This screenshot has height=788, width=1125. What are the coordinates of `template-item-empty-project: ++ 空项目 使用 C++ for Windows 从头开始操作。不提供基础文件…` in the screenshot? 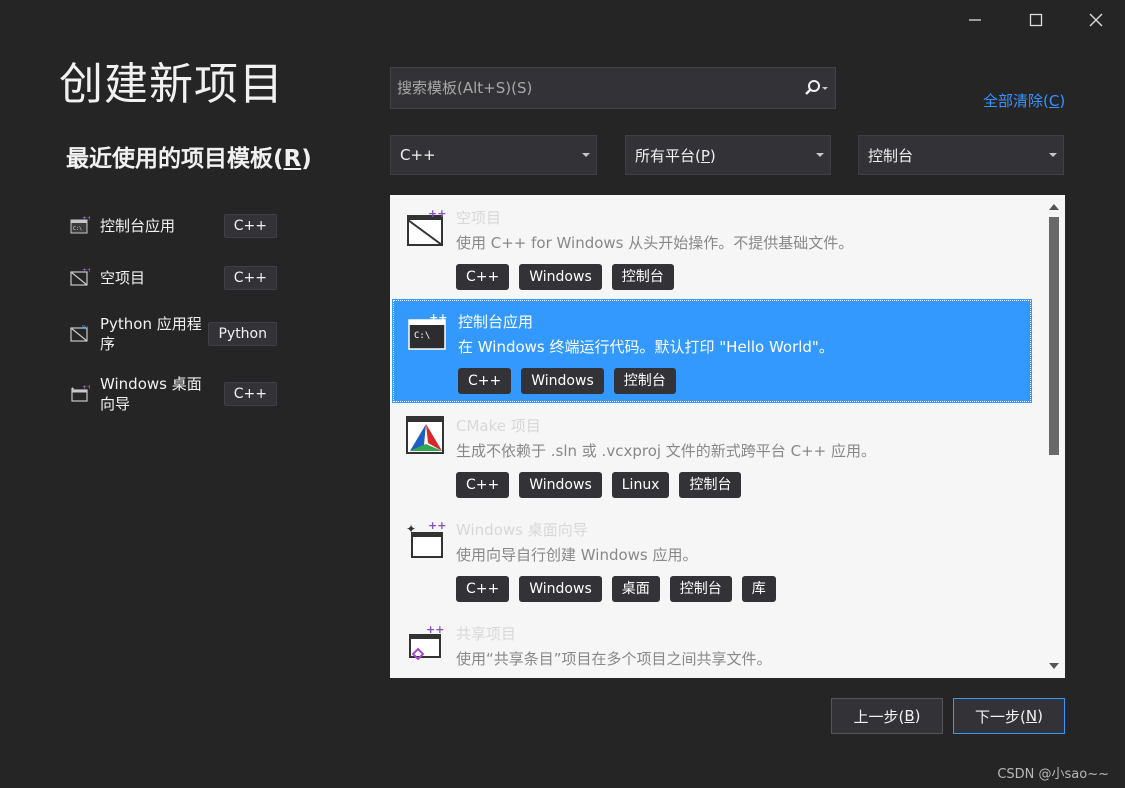 It's located at (711, 247).